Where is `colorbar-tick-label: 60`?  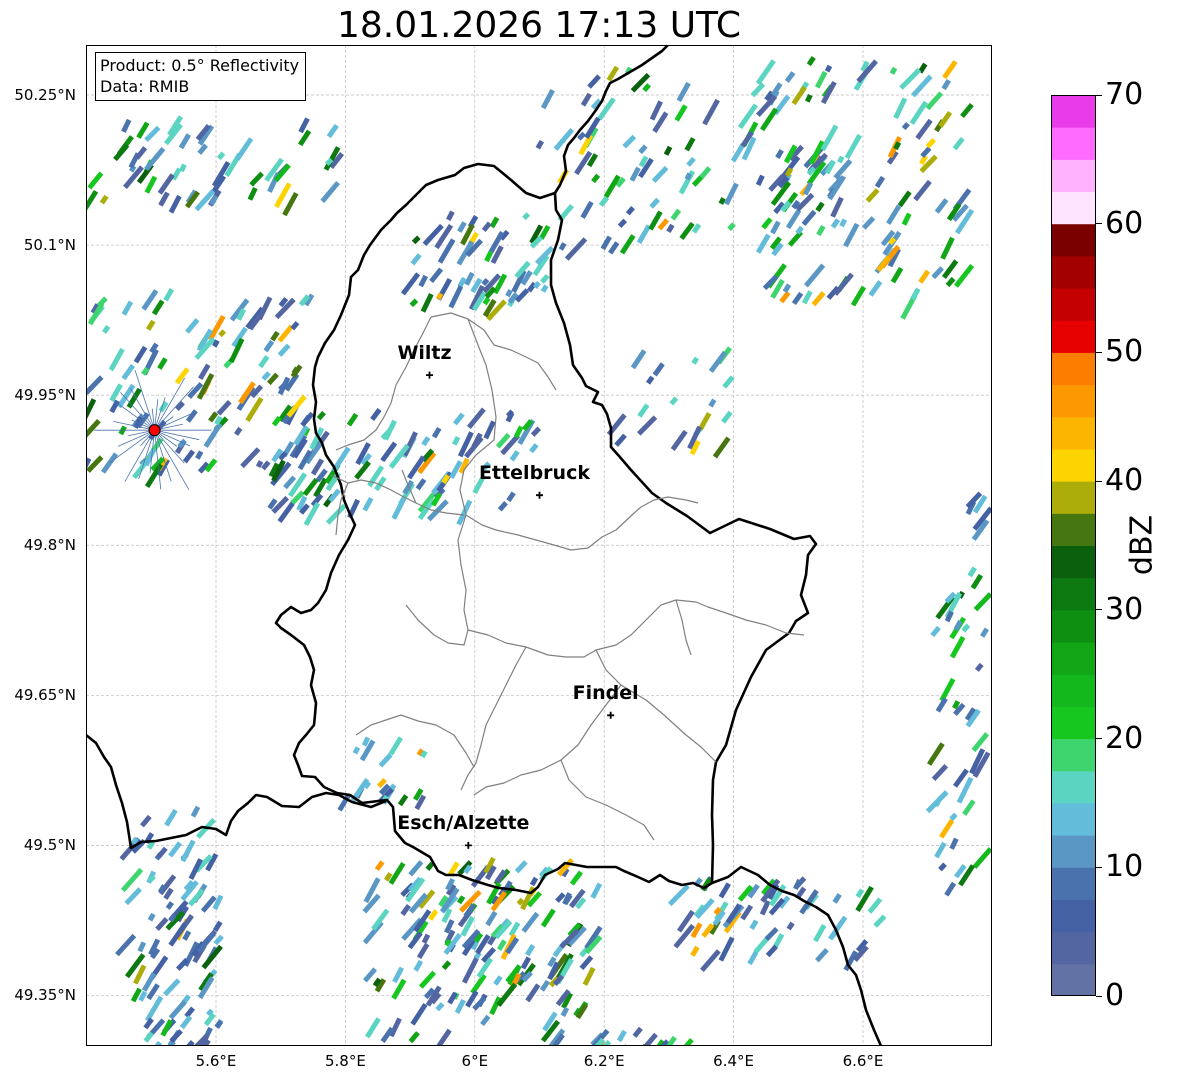 colorbar-tick-label: 60 is located at coordinates (1124, 223).